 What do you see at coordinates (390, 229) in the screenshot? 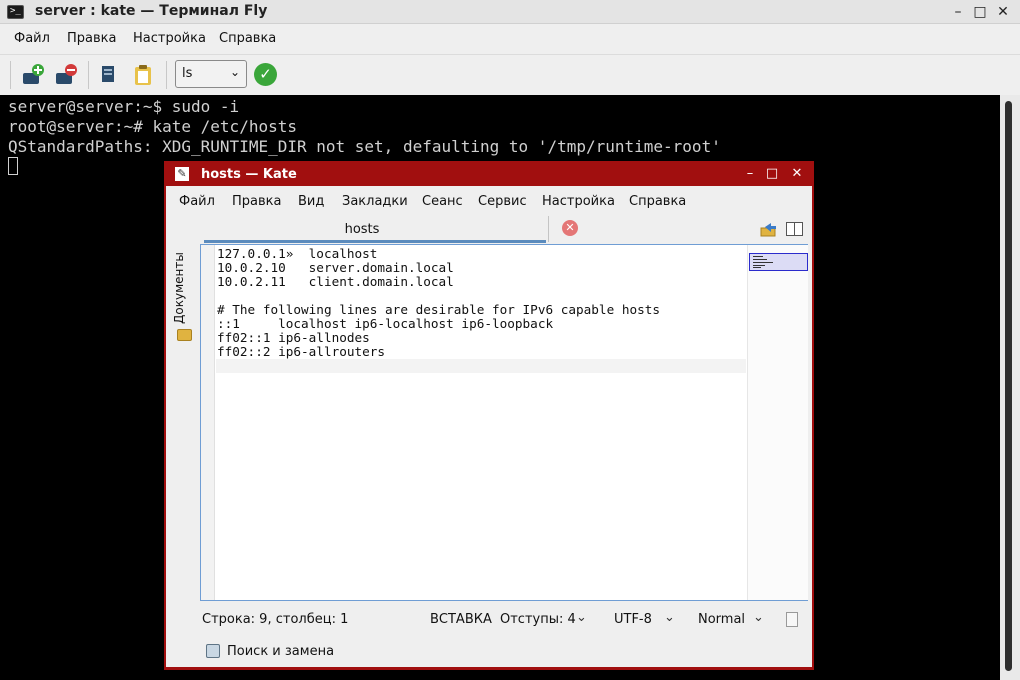
I see `tab-hosts: hosts ✕` at bounding box center [390, 229].